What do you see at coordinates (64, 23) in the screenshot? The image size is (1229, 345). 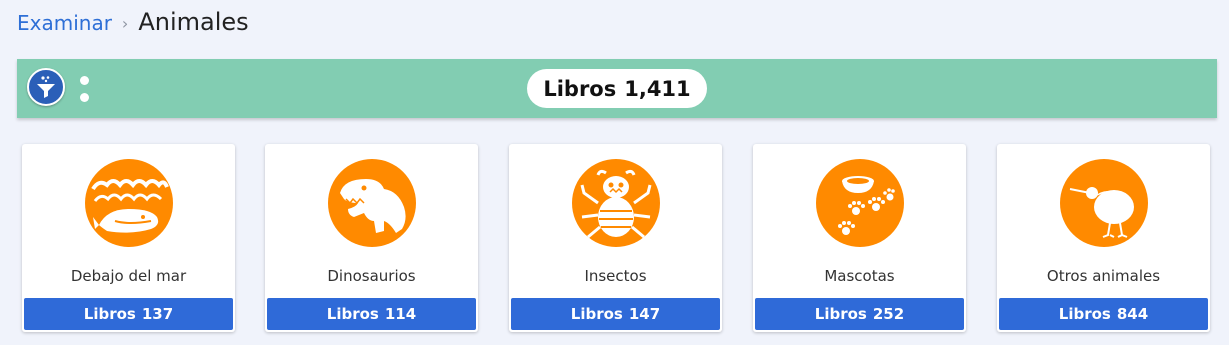 I see `breadcrumb-examinar-link: Examinar` at bounding box center [64, 23].